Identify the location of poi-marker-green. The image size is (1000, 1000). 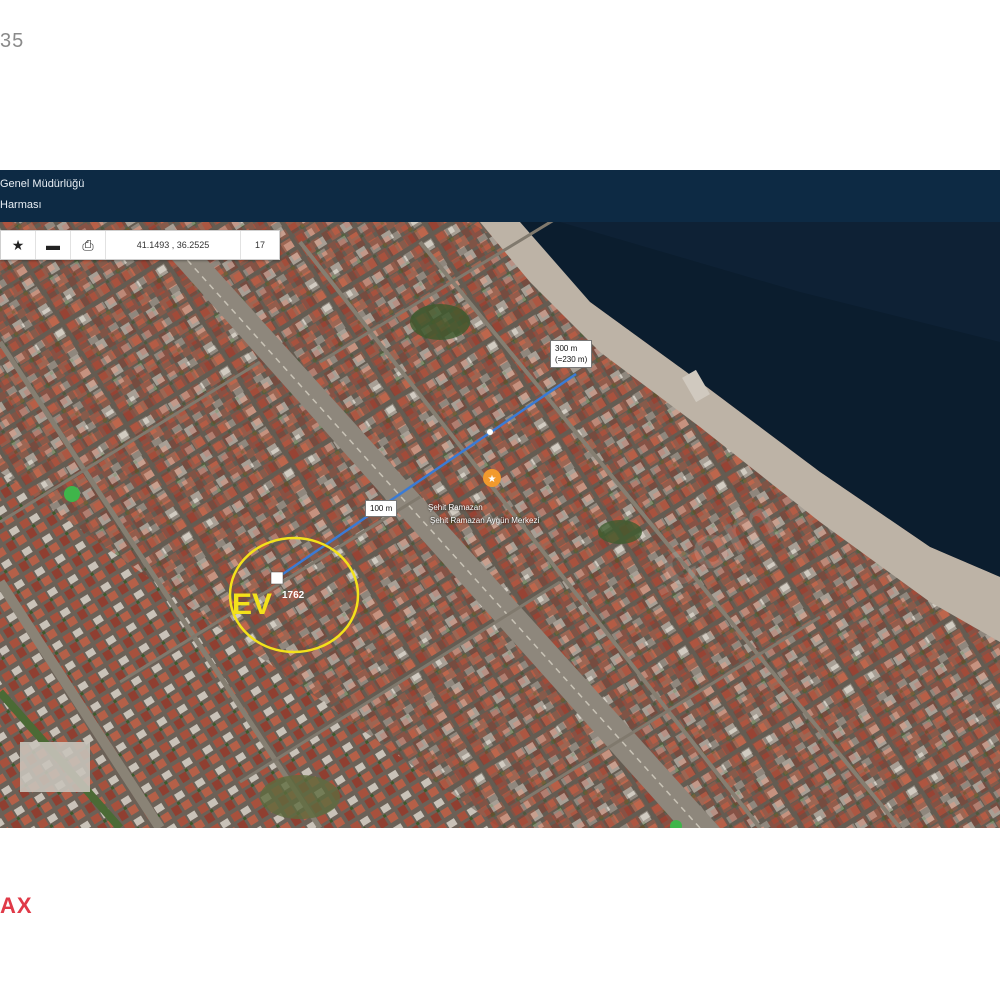
(72, 494).